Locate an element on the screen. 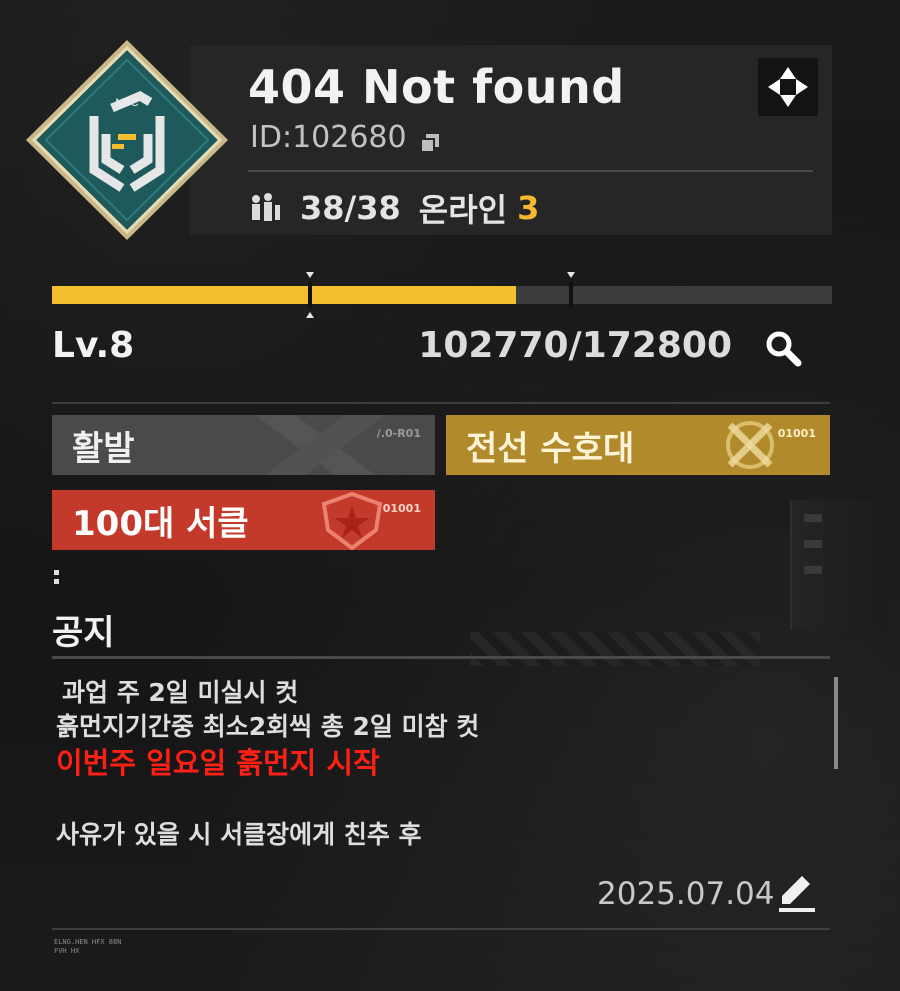 The height and width of the screenshot is (991, 900). magnifier-icon is located at coordinates (784, 349).